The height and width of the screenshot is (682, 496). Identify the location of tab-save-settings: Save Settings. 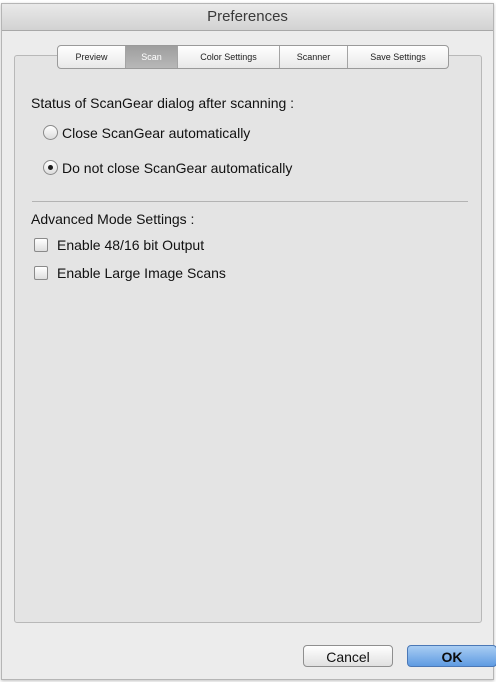
(398, 57).